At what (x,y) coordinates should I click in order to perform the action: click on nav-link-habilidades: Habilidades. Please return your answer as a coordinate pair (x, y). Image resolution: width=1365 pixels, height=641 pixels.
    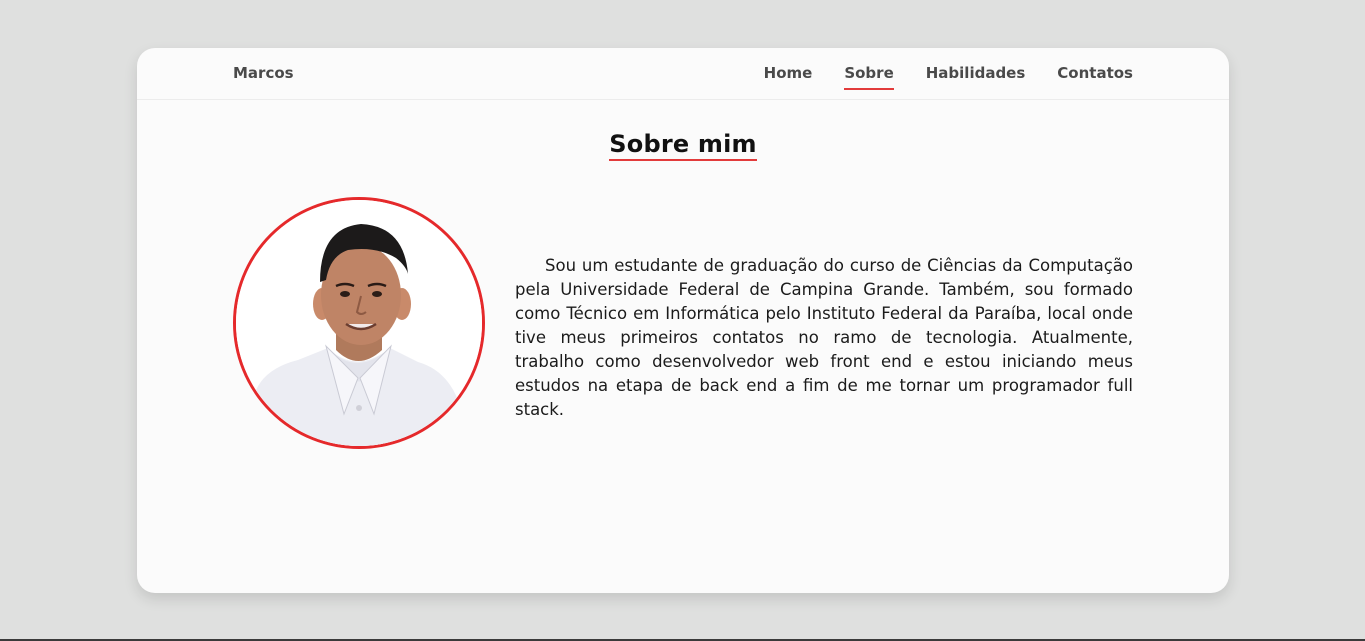
    Looking at the image, I should click on (976, 76).